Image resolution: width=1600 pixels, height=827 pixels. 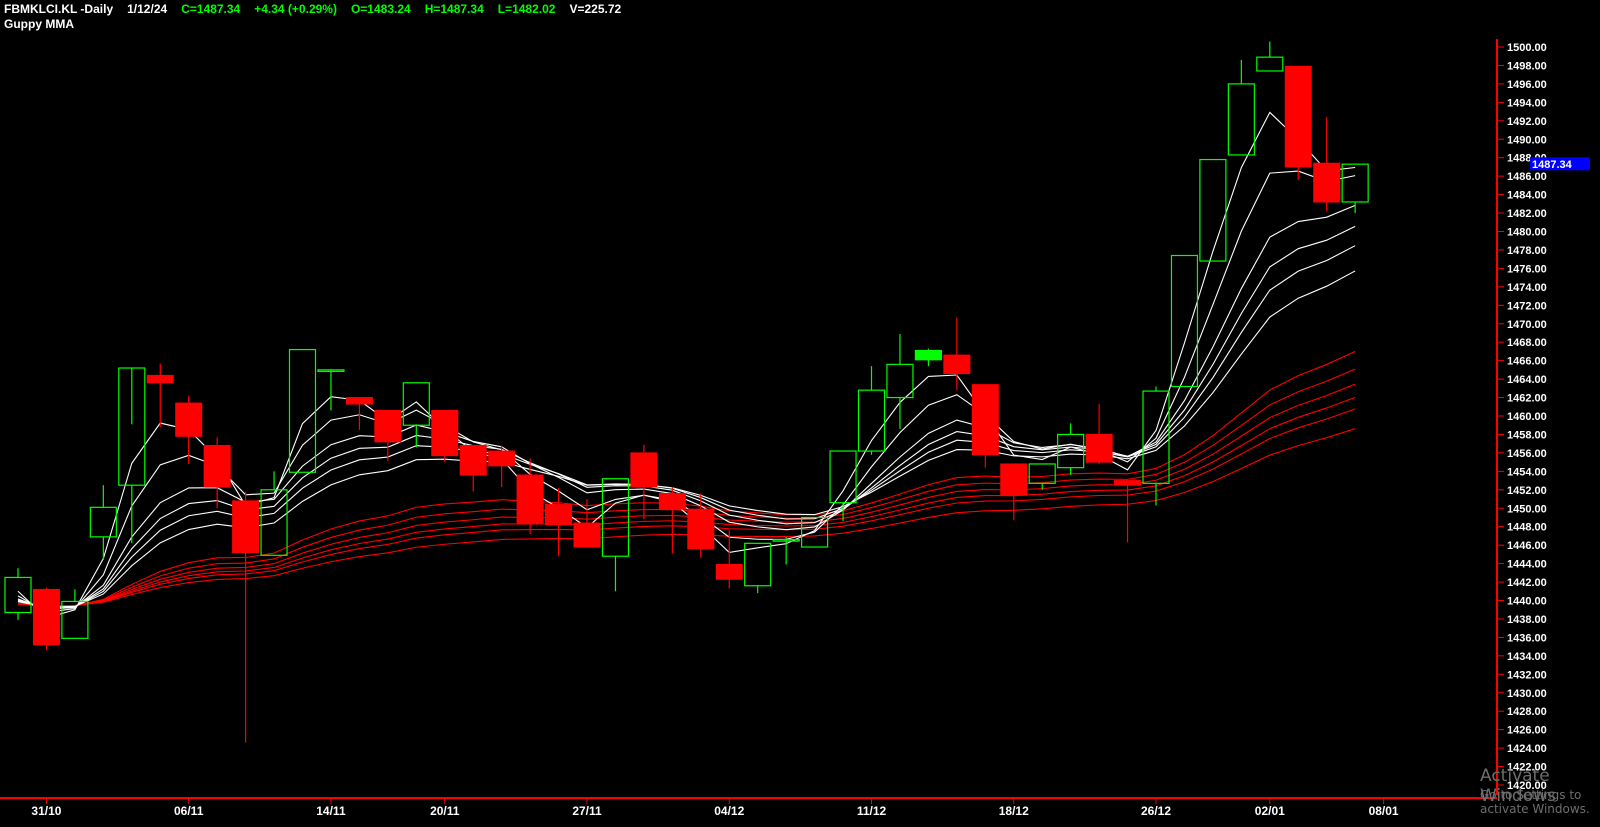 I want to click on price-tick-label: 1434.00, so click(x=1527, y=657).